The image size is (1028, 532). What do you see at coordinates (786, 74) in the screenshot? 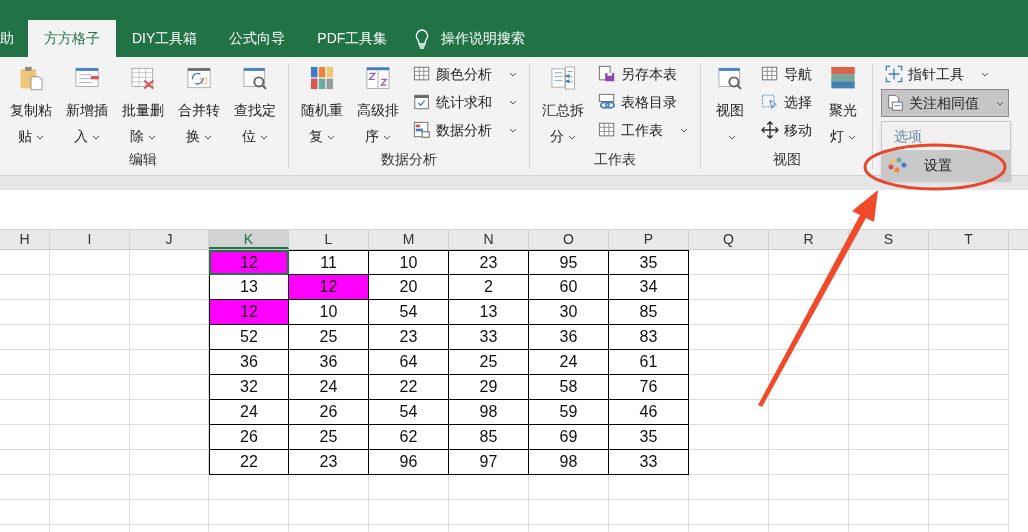
I see `ribbon-button: 导航` at bounding box center [786, 74].